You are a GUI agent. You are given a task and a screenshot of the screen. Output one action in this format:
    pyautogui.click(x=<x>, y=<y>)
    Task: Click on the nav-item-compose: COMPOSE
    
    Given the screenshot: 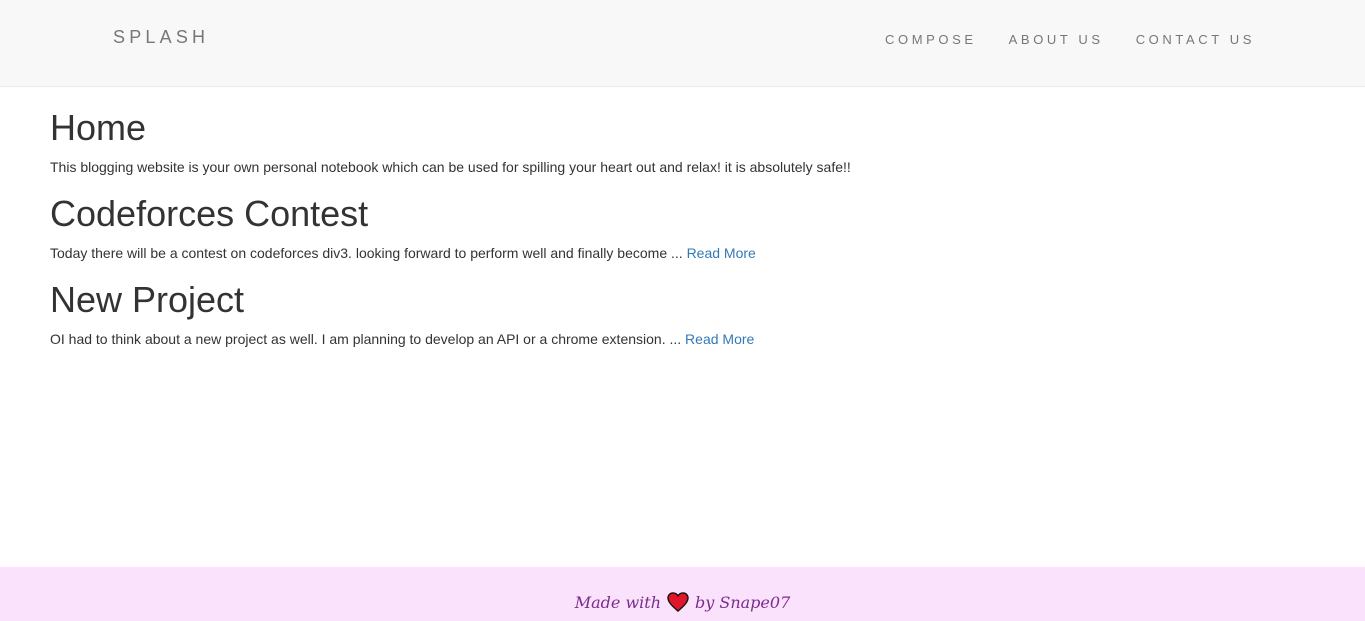 What is the action you would take?
    pyautogui.click(x=931, y=40)
    